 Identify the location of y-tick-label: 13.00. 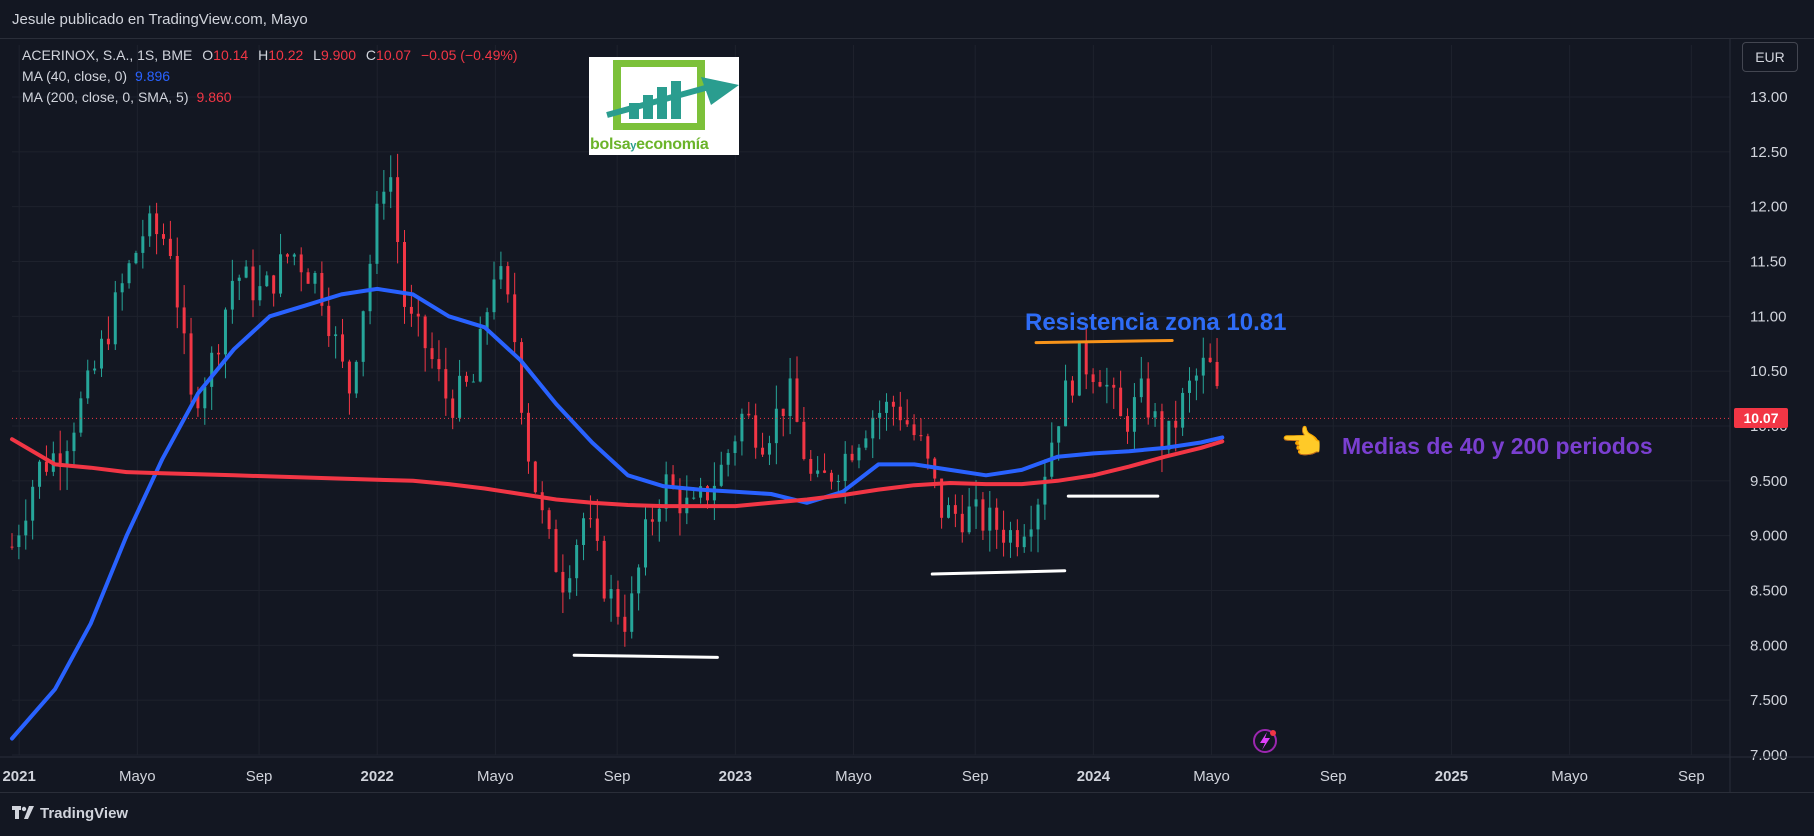
(1769, 97).